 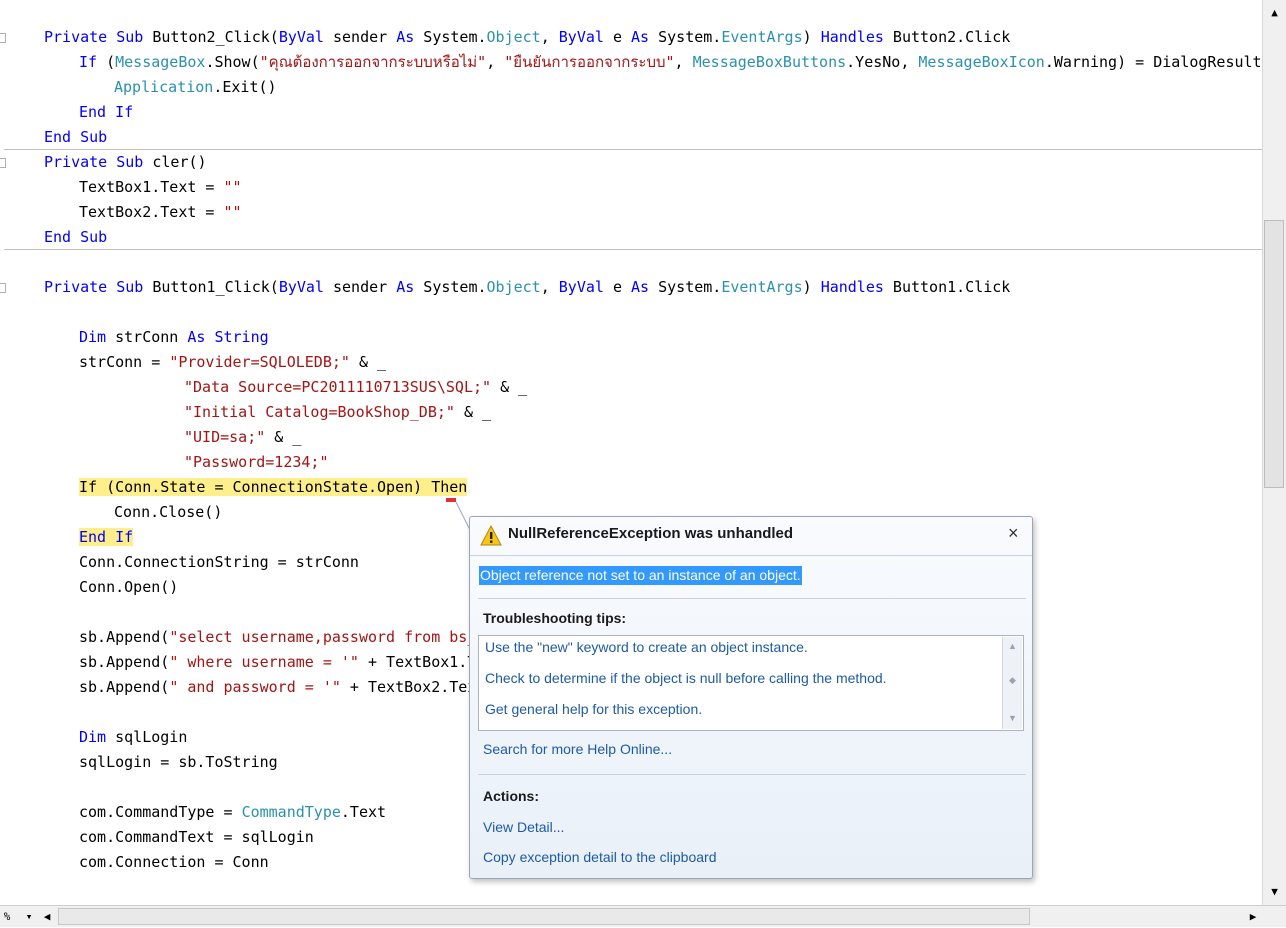 I want to click on exception-header: NullReferenceException was unhandled ×, so click(x=751, y=536).